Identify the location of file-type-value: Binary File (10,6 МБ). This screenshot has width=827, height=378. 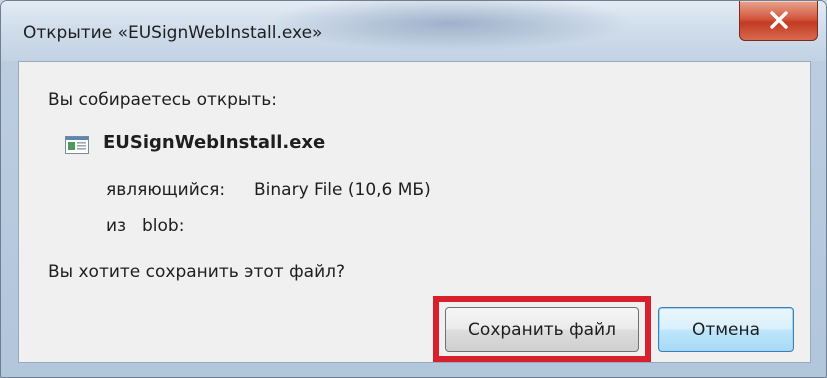
(342, 190).